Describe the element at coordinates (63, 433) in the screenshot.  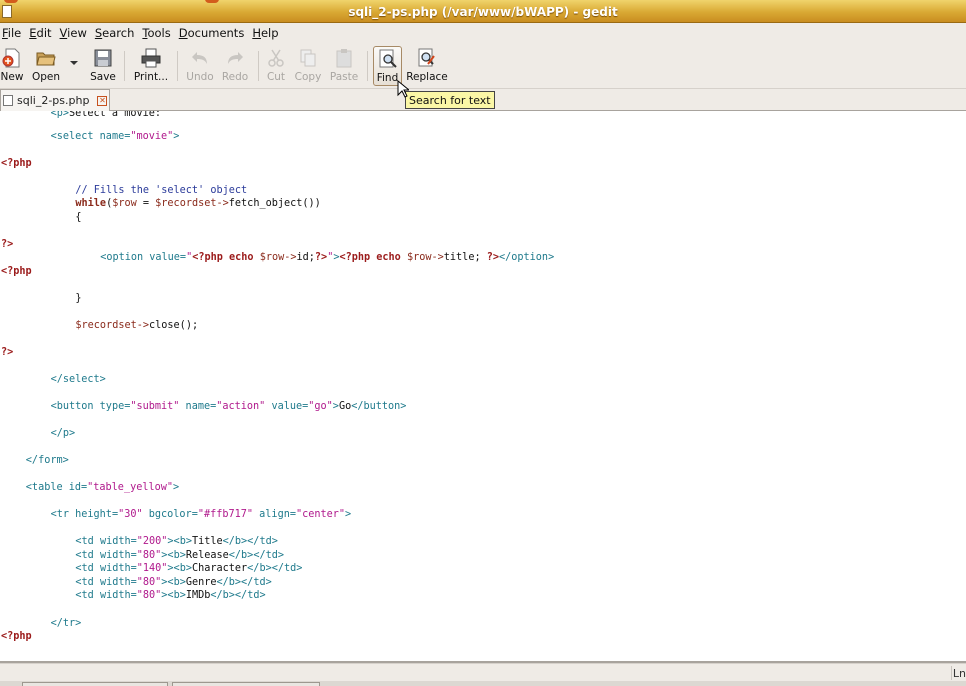
I see `code-line: </p>` at that location.